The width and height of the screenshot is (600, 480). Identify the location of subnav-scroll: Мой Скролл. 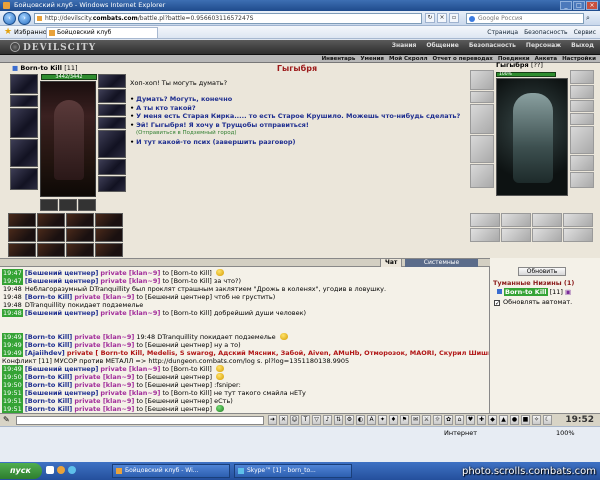
(408, 59).